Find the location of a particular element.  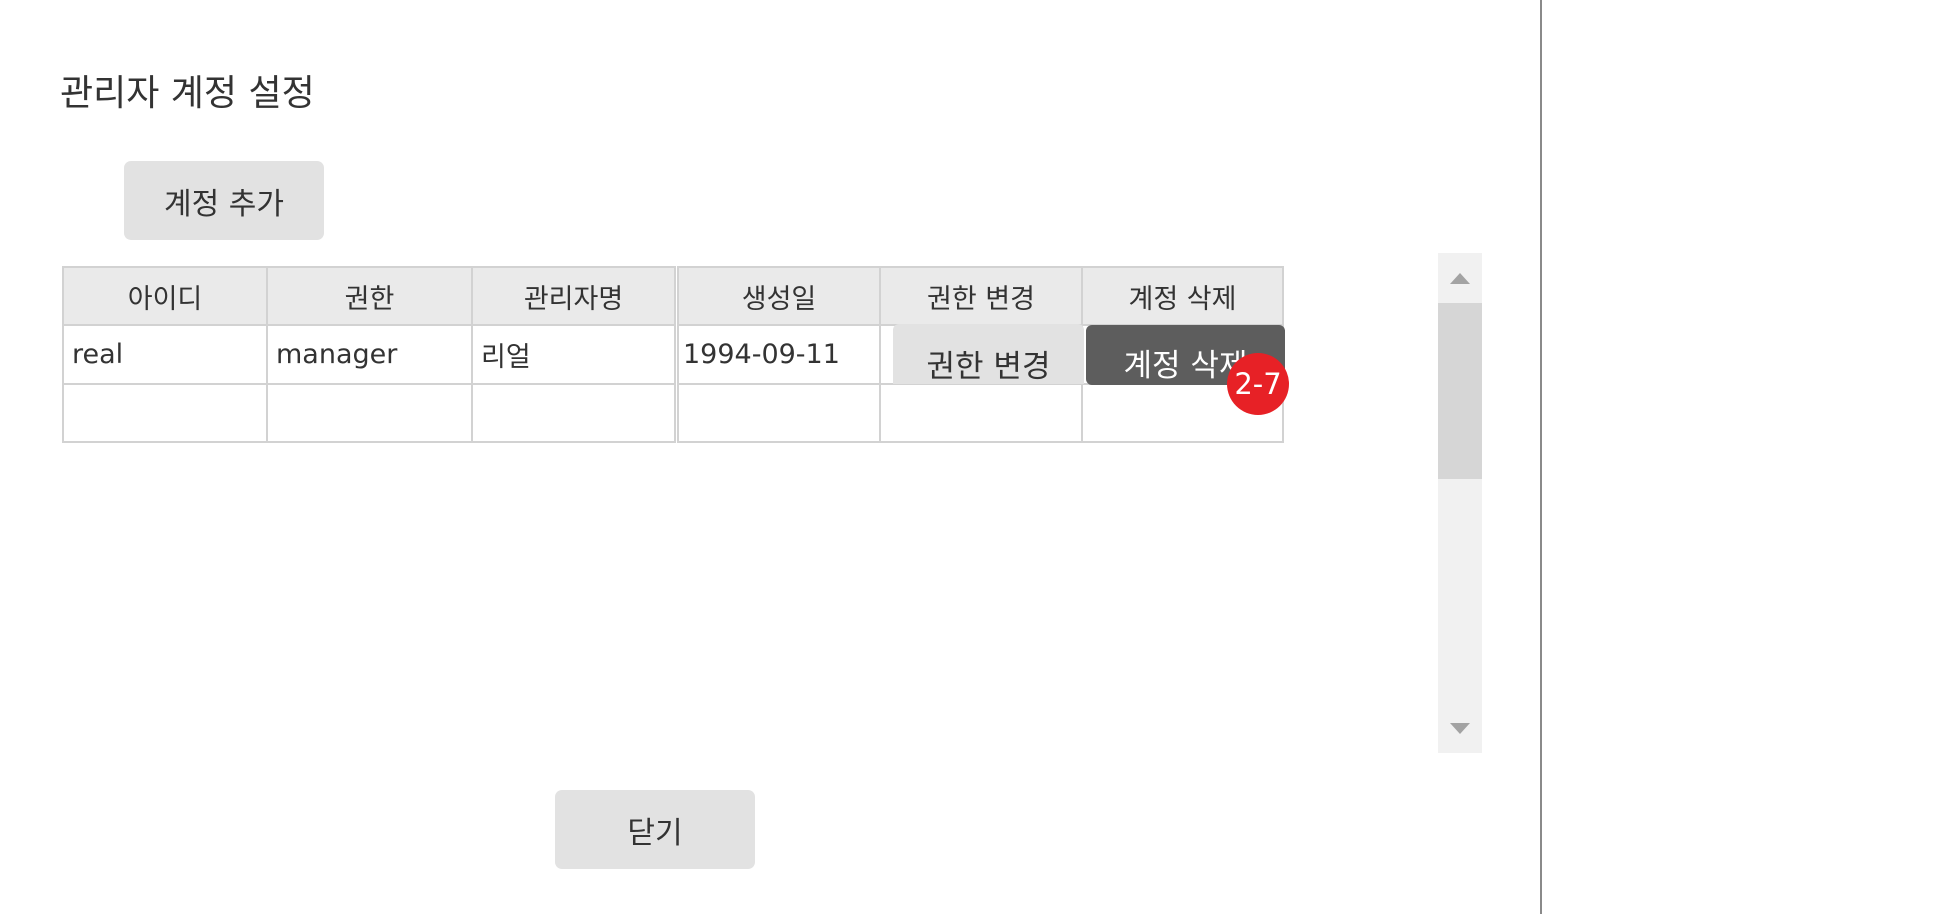

table-cell-role: manager is located at coordinates (369, 354).